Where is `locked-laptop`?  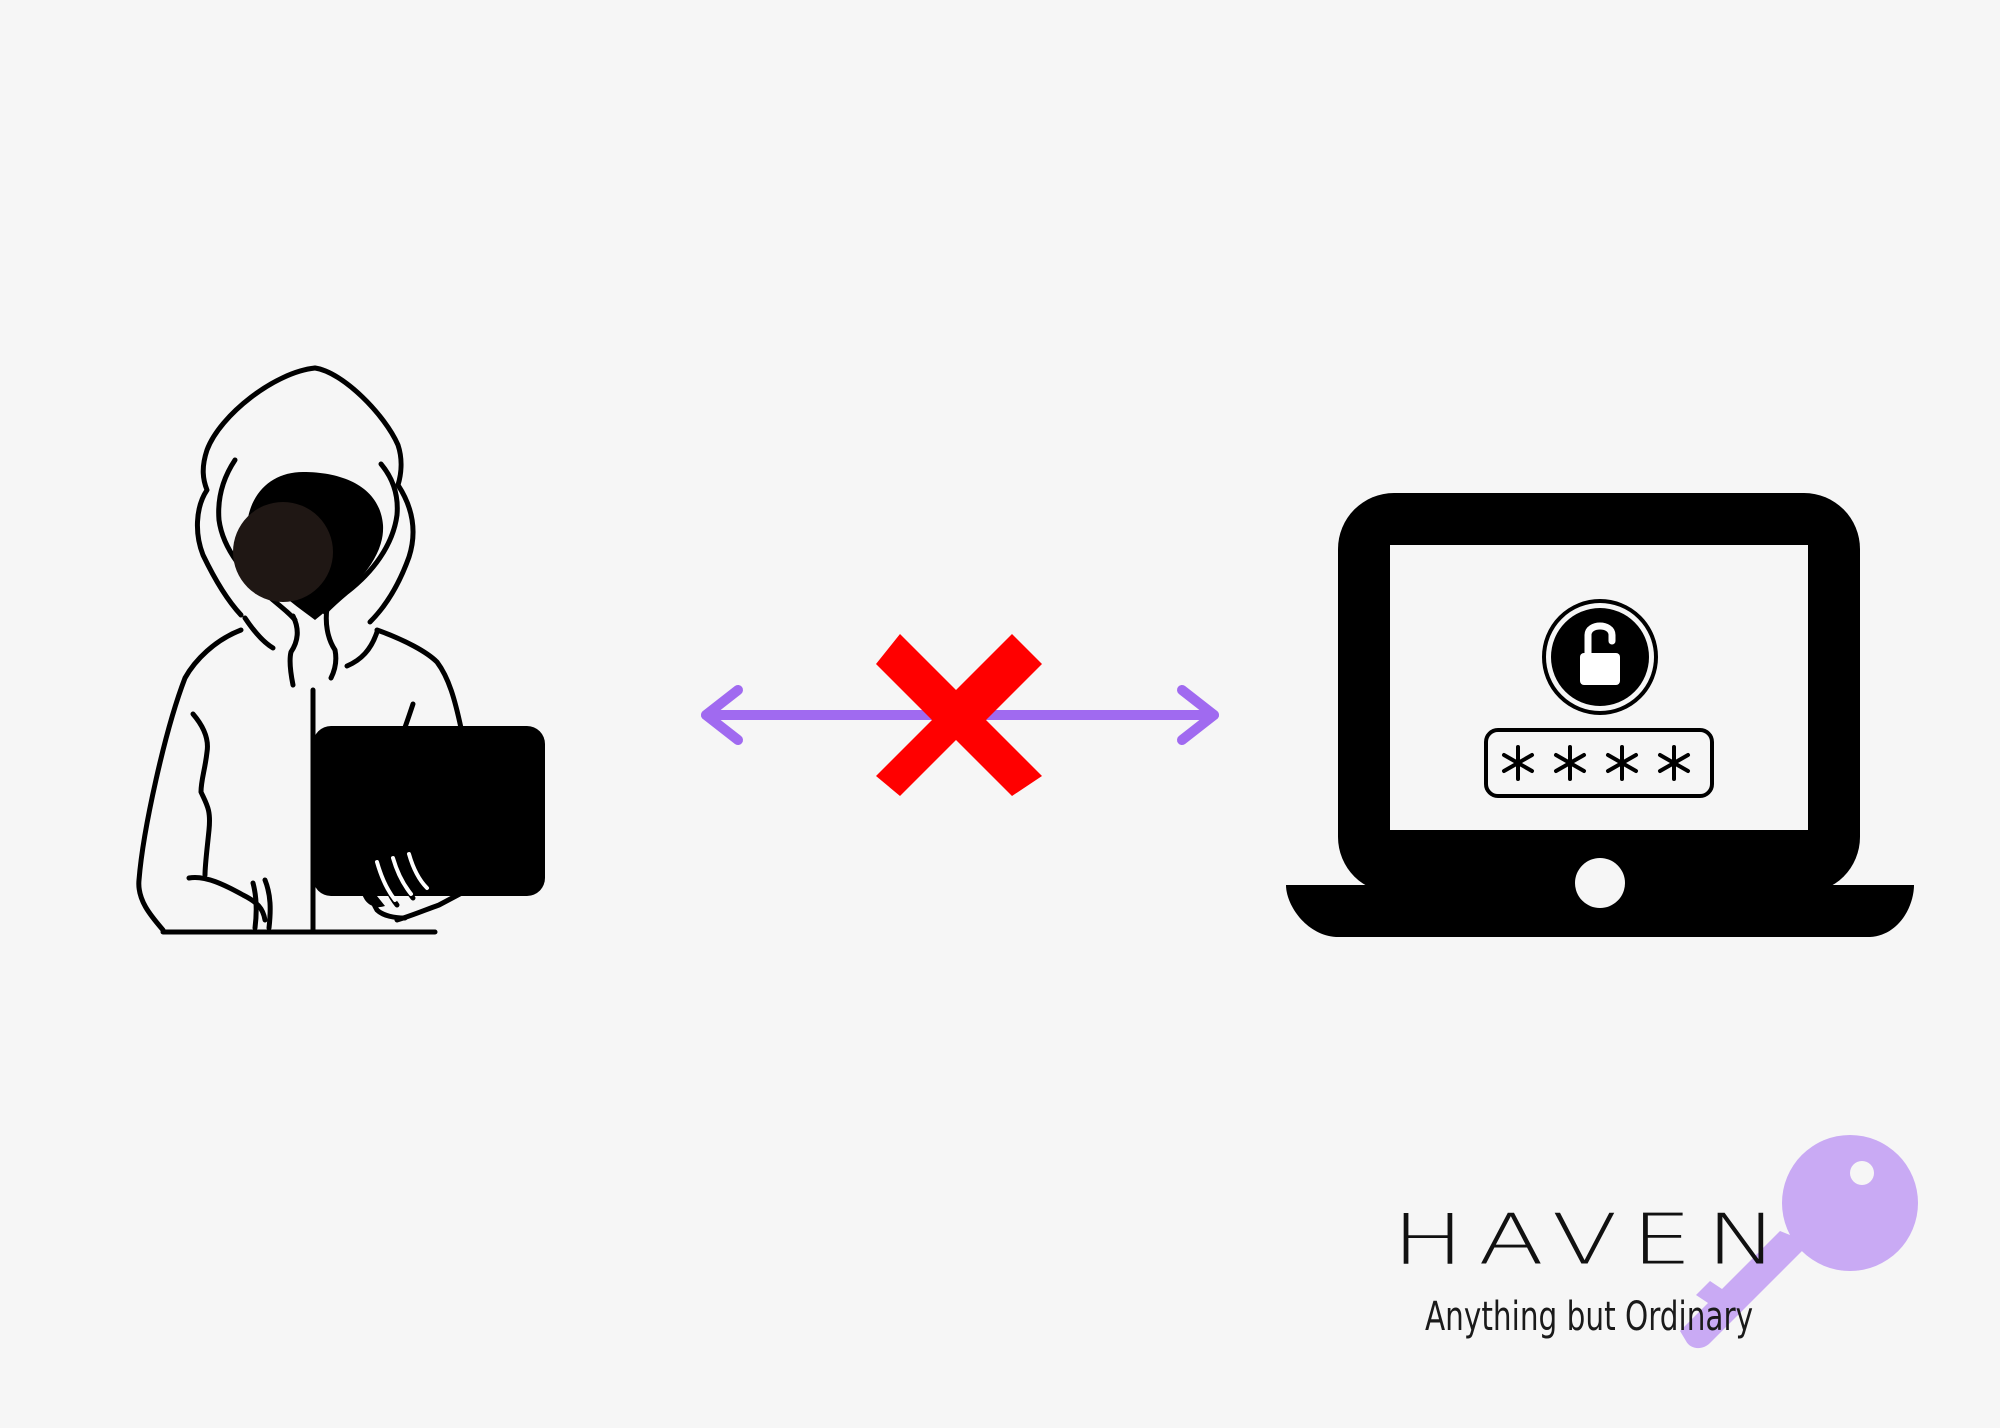 locked-laptop is located at coordinates (1600, 712).